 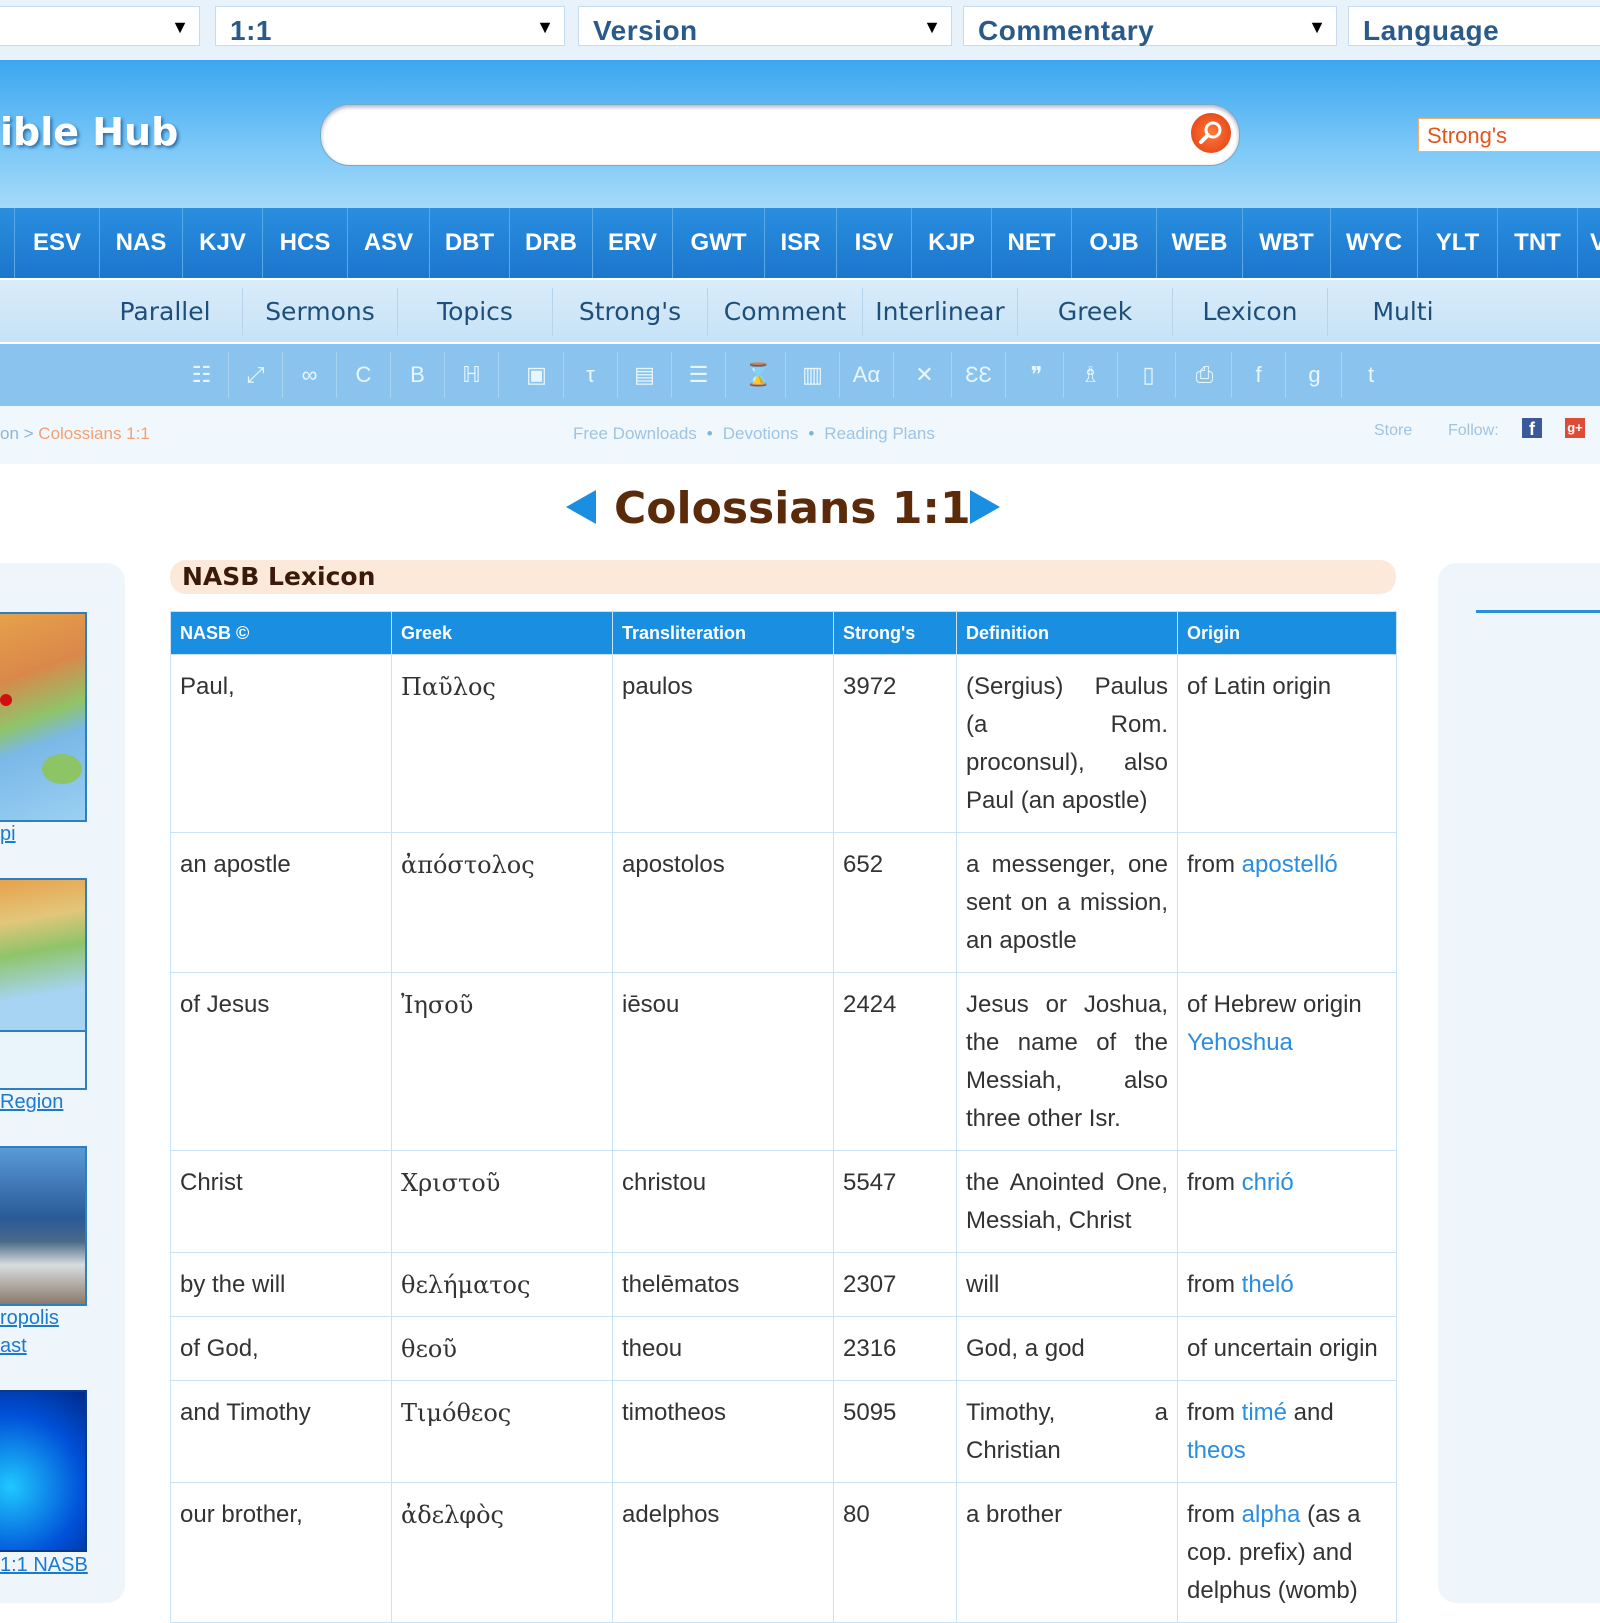 I want to click on org-icon: ♗, so click(x=1091, y=375).